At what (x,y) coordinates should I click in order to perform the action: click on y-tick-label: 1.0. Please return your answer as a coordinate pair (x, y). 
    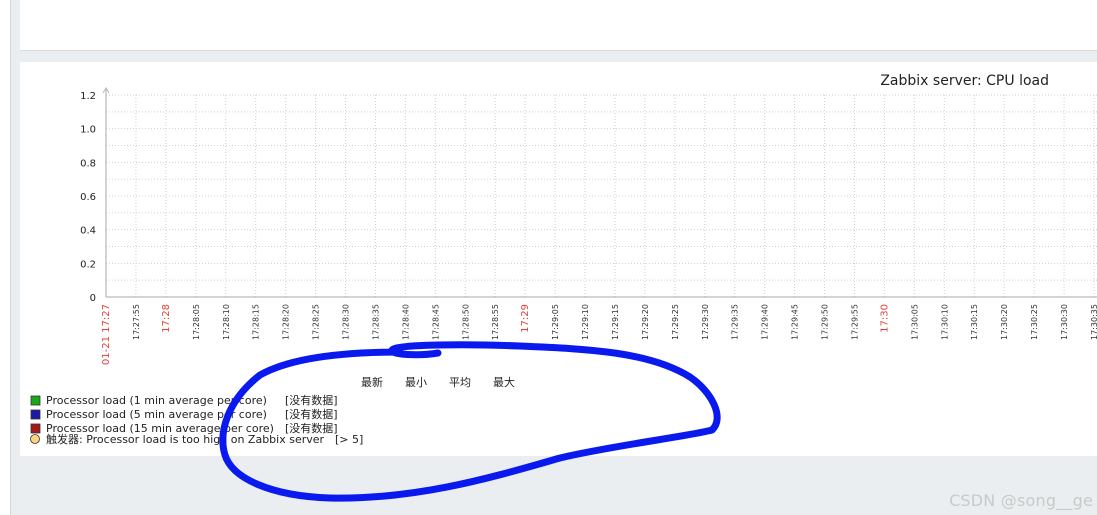
    Looking at the image, I should click on (88, 130).